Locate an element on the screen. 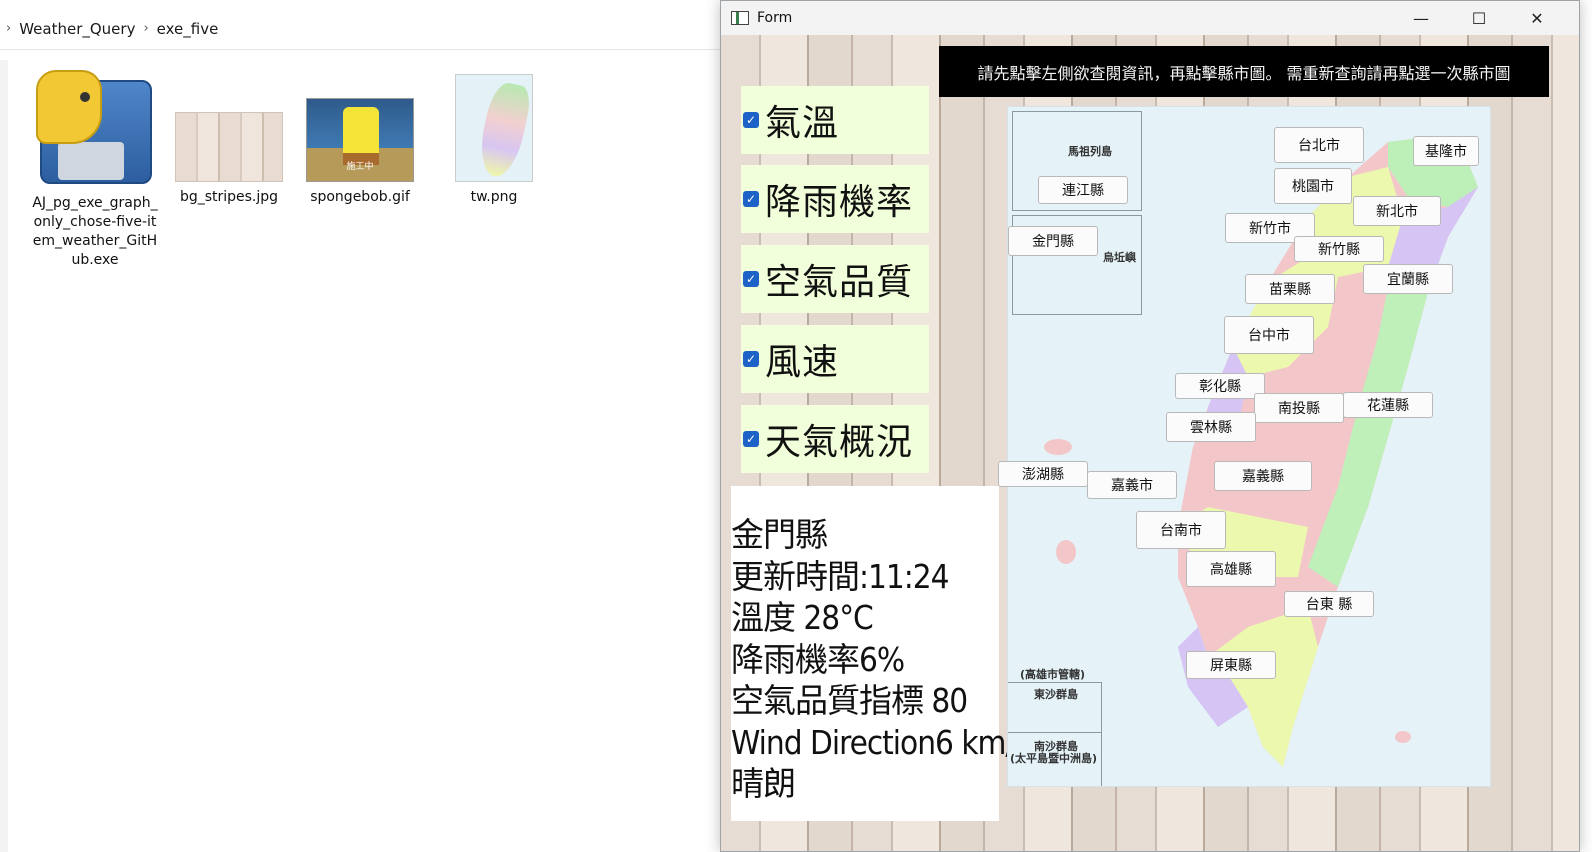 The image size is (1592, 852). result-temperature: 溫度 28°C is located at coordinates (802, 617).